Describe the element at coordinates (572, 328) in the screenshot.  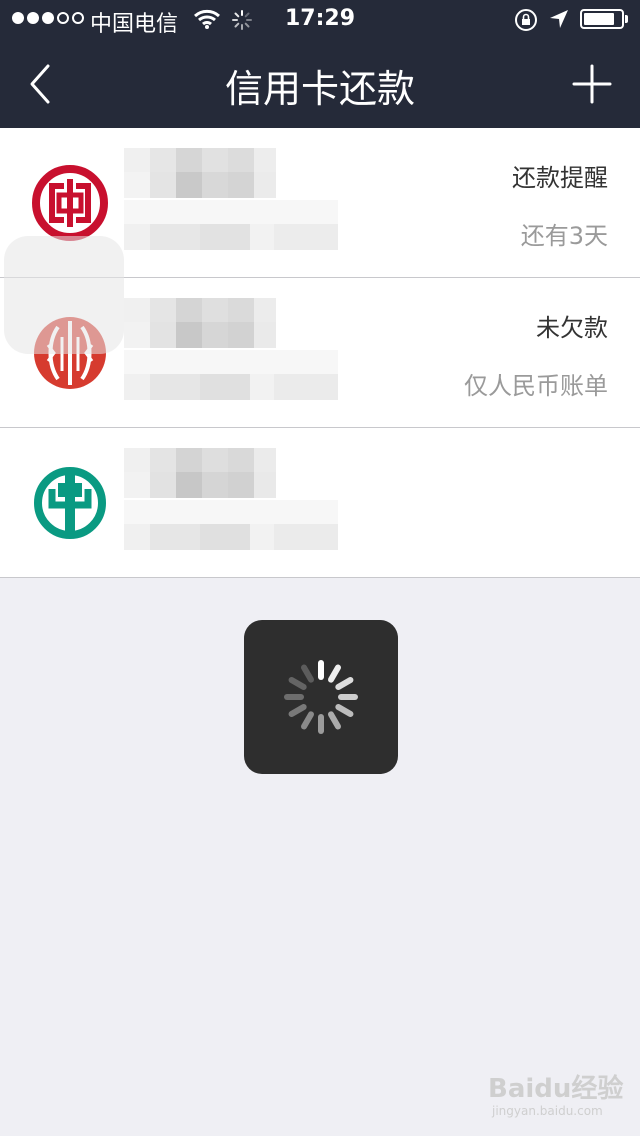
I see `repayment-status-title: 未欠款` at that location.